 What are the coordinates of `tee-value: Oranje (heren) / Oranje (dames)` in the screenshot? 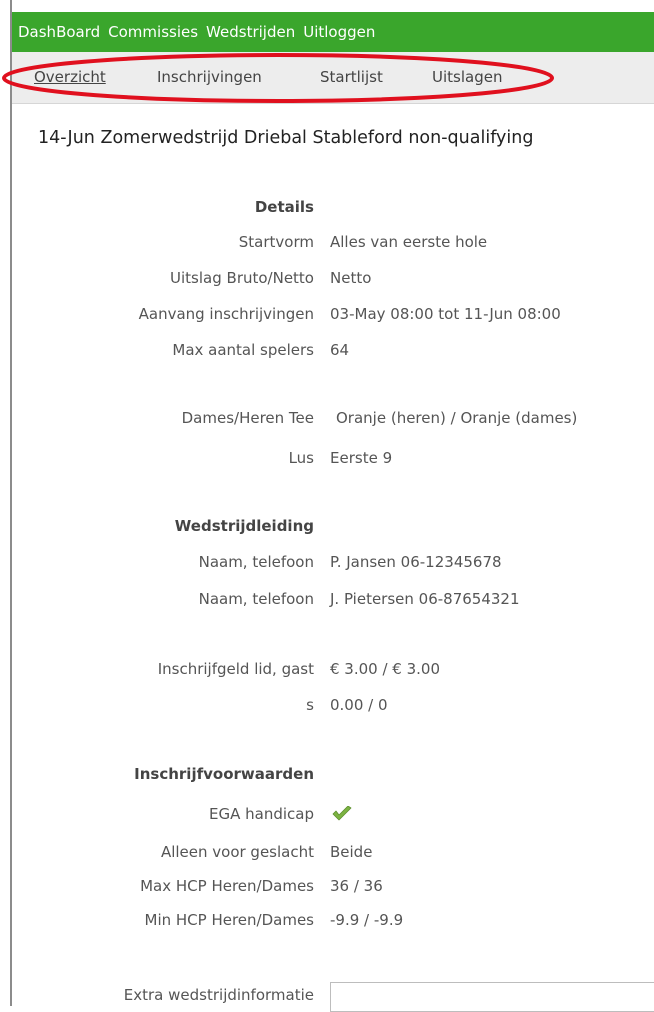 It's located at (457, 418).